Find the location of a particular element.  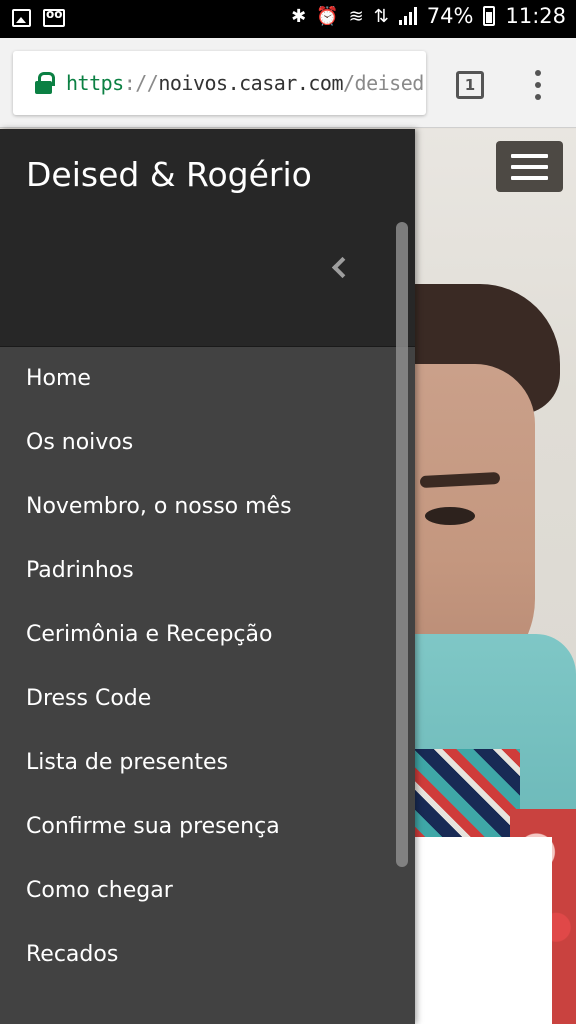

image-icon is located at coordinates (21, 18).